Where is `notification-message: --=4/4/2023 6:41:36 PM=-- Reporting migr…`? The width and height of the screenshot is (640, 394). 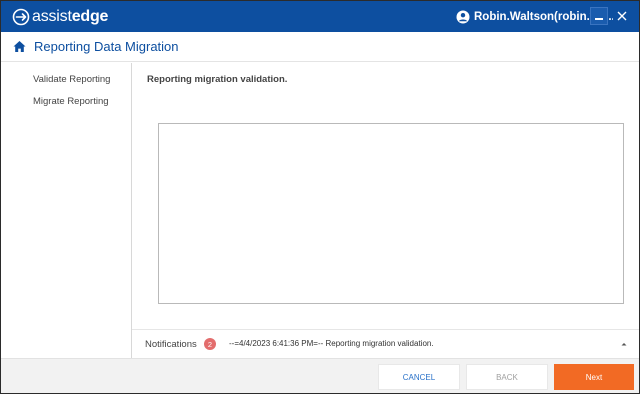
notification-message: --=4/4/2023 6:41:36 PM=-- Reporting migr… is located at coordinates (331, 343).